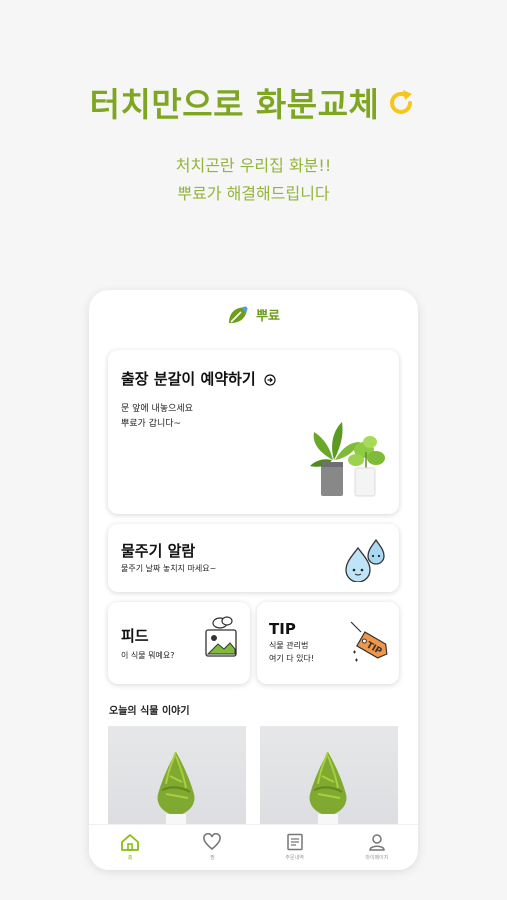 The width and height of the screenshot is (507, 900). Describe the element at coordinates (294, 858) in the screenshot. I see `tab-orders-label: 주문내역` at that location.